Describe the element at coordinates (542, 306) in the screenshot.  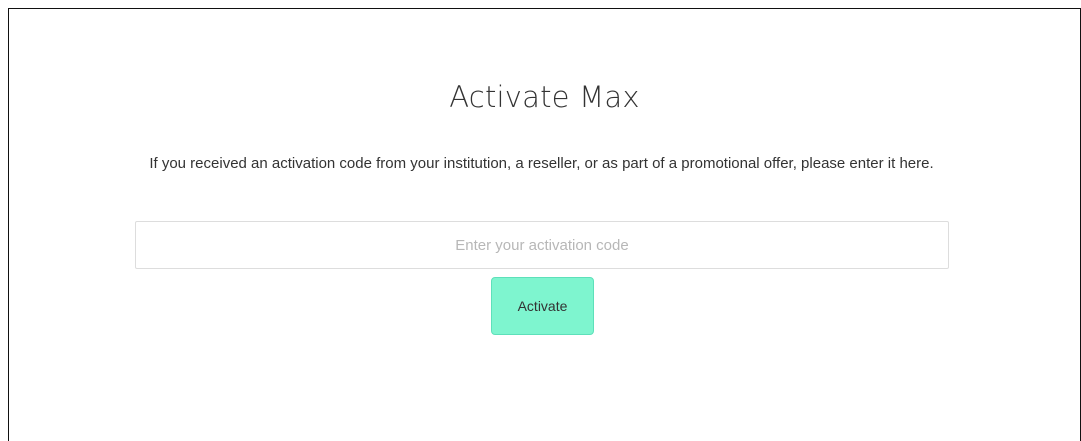
I see `activate-button: Activate` at that location.